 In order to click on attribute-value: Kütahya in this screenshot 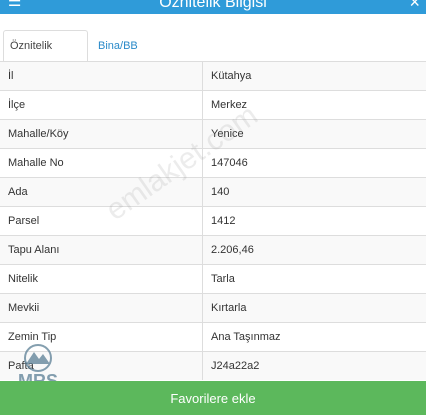, I will do `click(314, 76)`.